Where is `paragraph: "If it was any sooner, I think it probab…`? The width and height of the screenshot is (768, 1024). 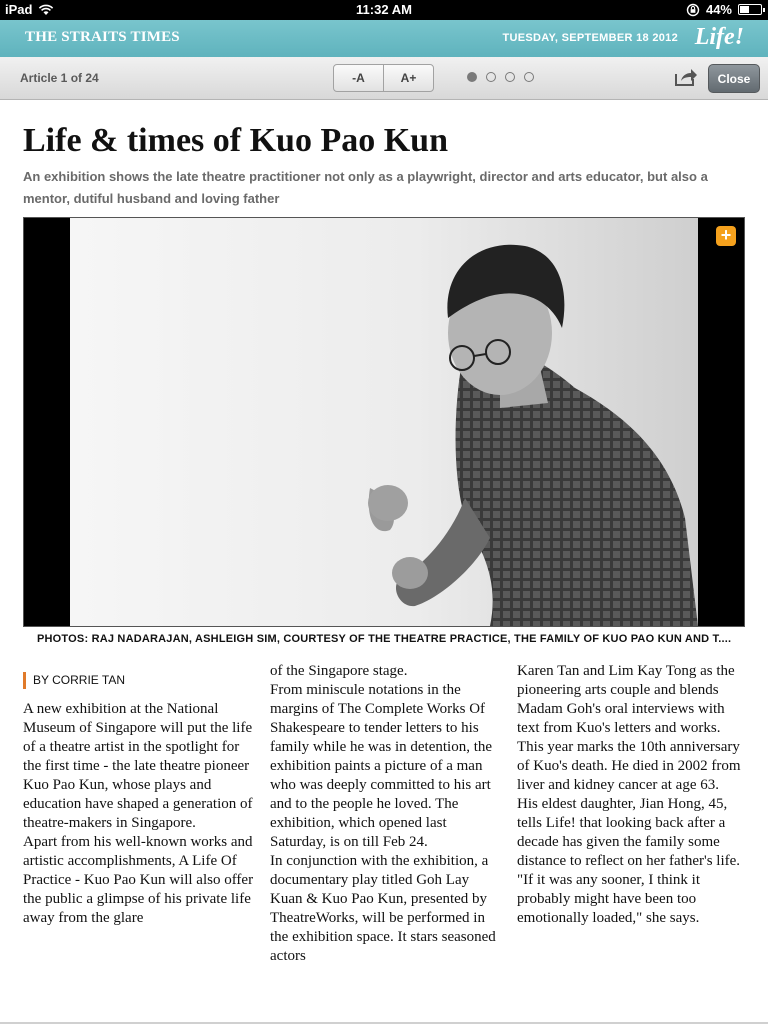 paragraph: "If it was any sooner, I think it probab… is located at coordinates (608, 899).